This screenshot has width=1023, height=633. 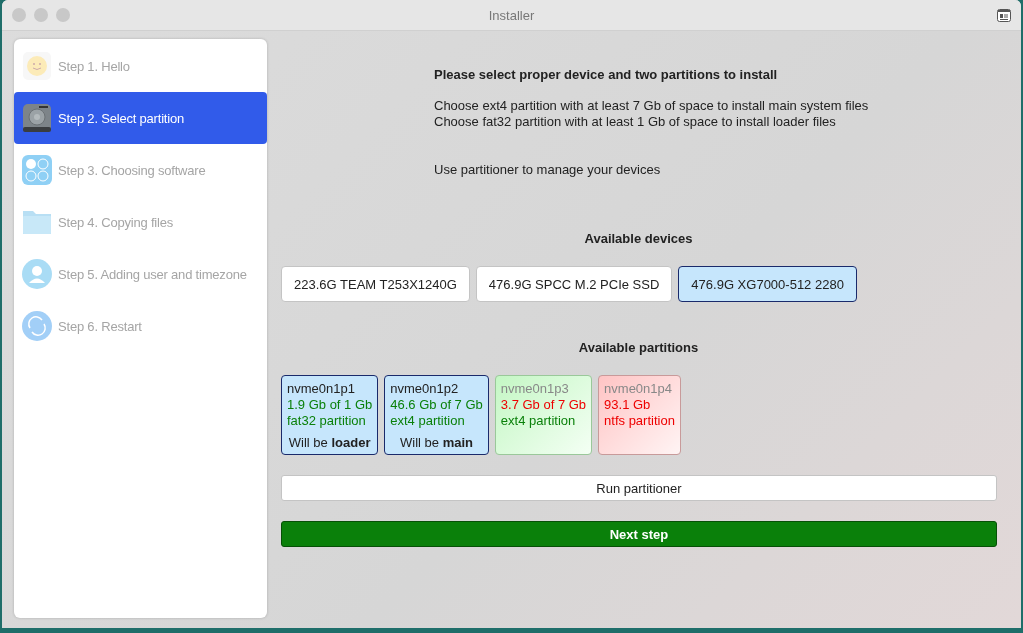 What do you see at coordinates (606, 74) in the screenshot?
I see `instruction-heading: Please select proper device and two partitions to install` at bounding box center [606, 74].